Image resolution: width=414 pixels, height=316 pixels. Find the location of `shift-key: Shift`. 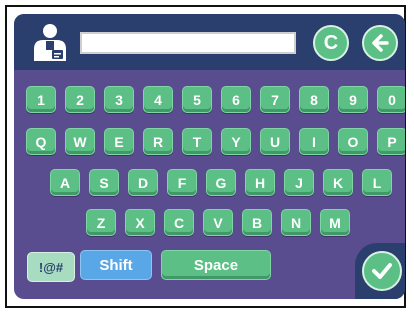

shift-key: Shift is located at coordinates (116, 265).